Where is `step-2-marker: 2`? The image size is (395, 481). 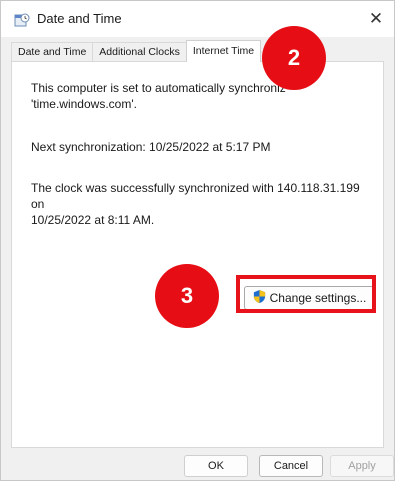
step-2-marker: 2 is located at coordinates (294, 58).